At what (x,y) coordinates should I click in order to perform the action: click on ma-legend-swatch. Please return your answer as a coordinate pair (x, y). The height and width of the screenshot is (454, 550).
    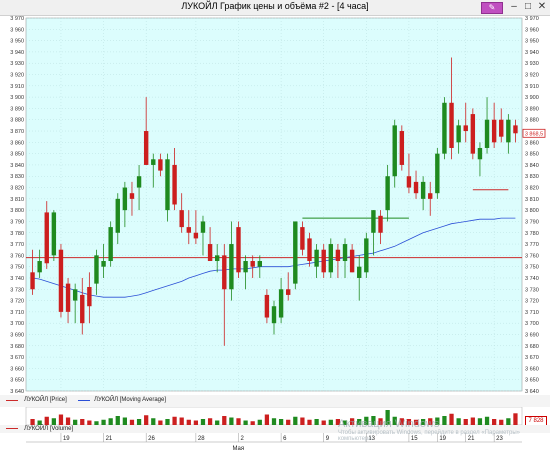
    Looking at the image, I should click on (84, 400).